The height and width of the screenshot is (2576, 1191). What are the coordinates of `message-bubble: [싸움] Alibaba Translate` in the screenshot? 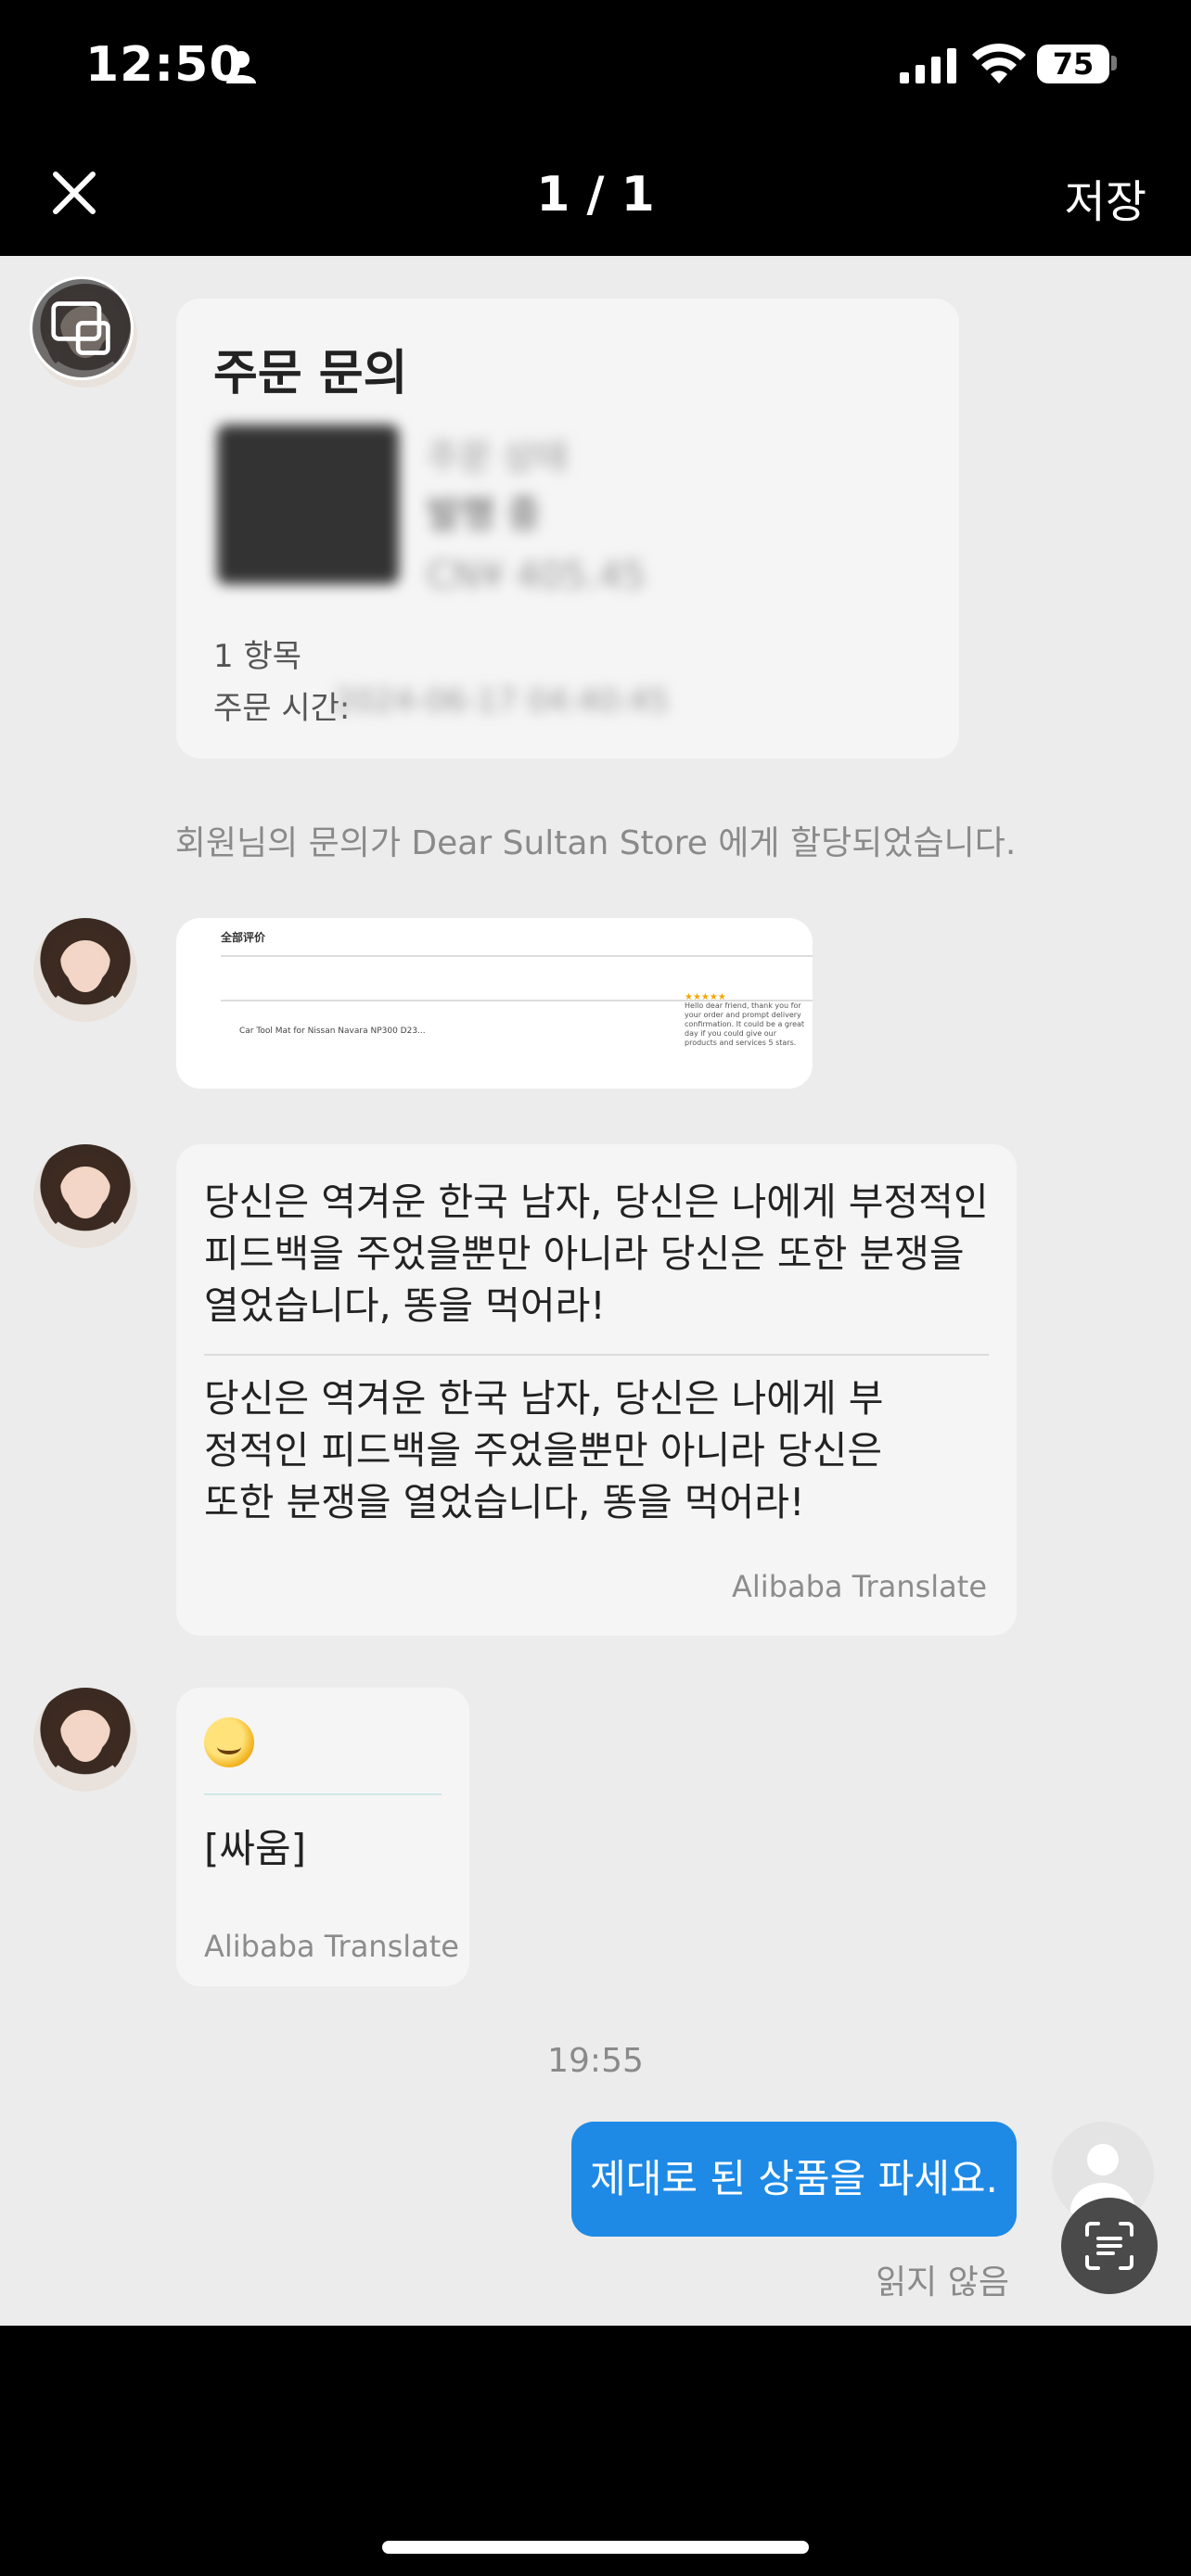 It's located at (322, 1837).